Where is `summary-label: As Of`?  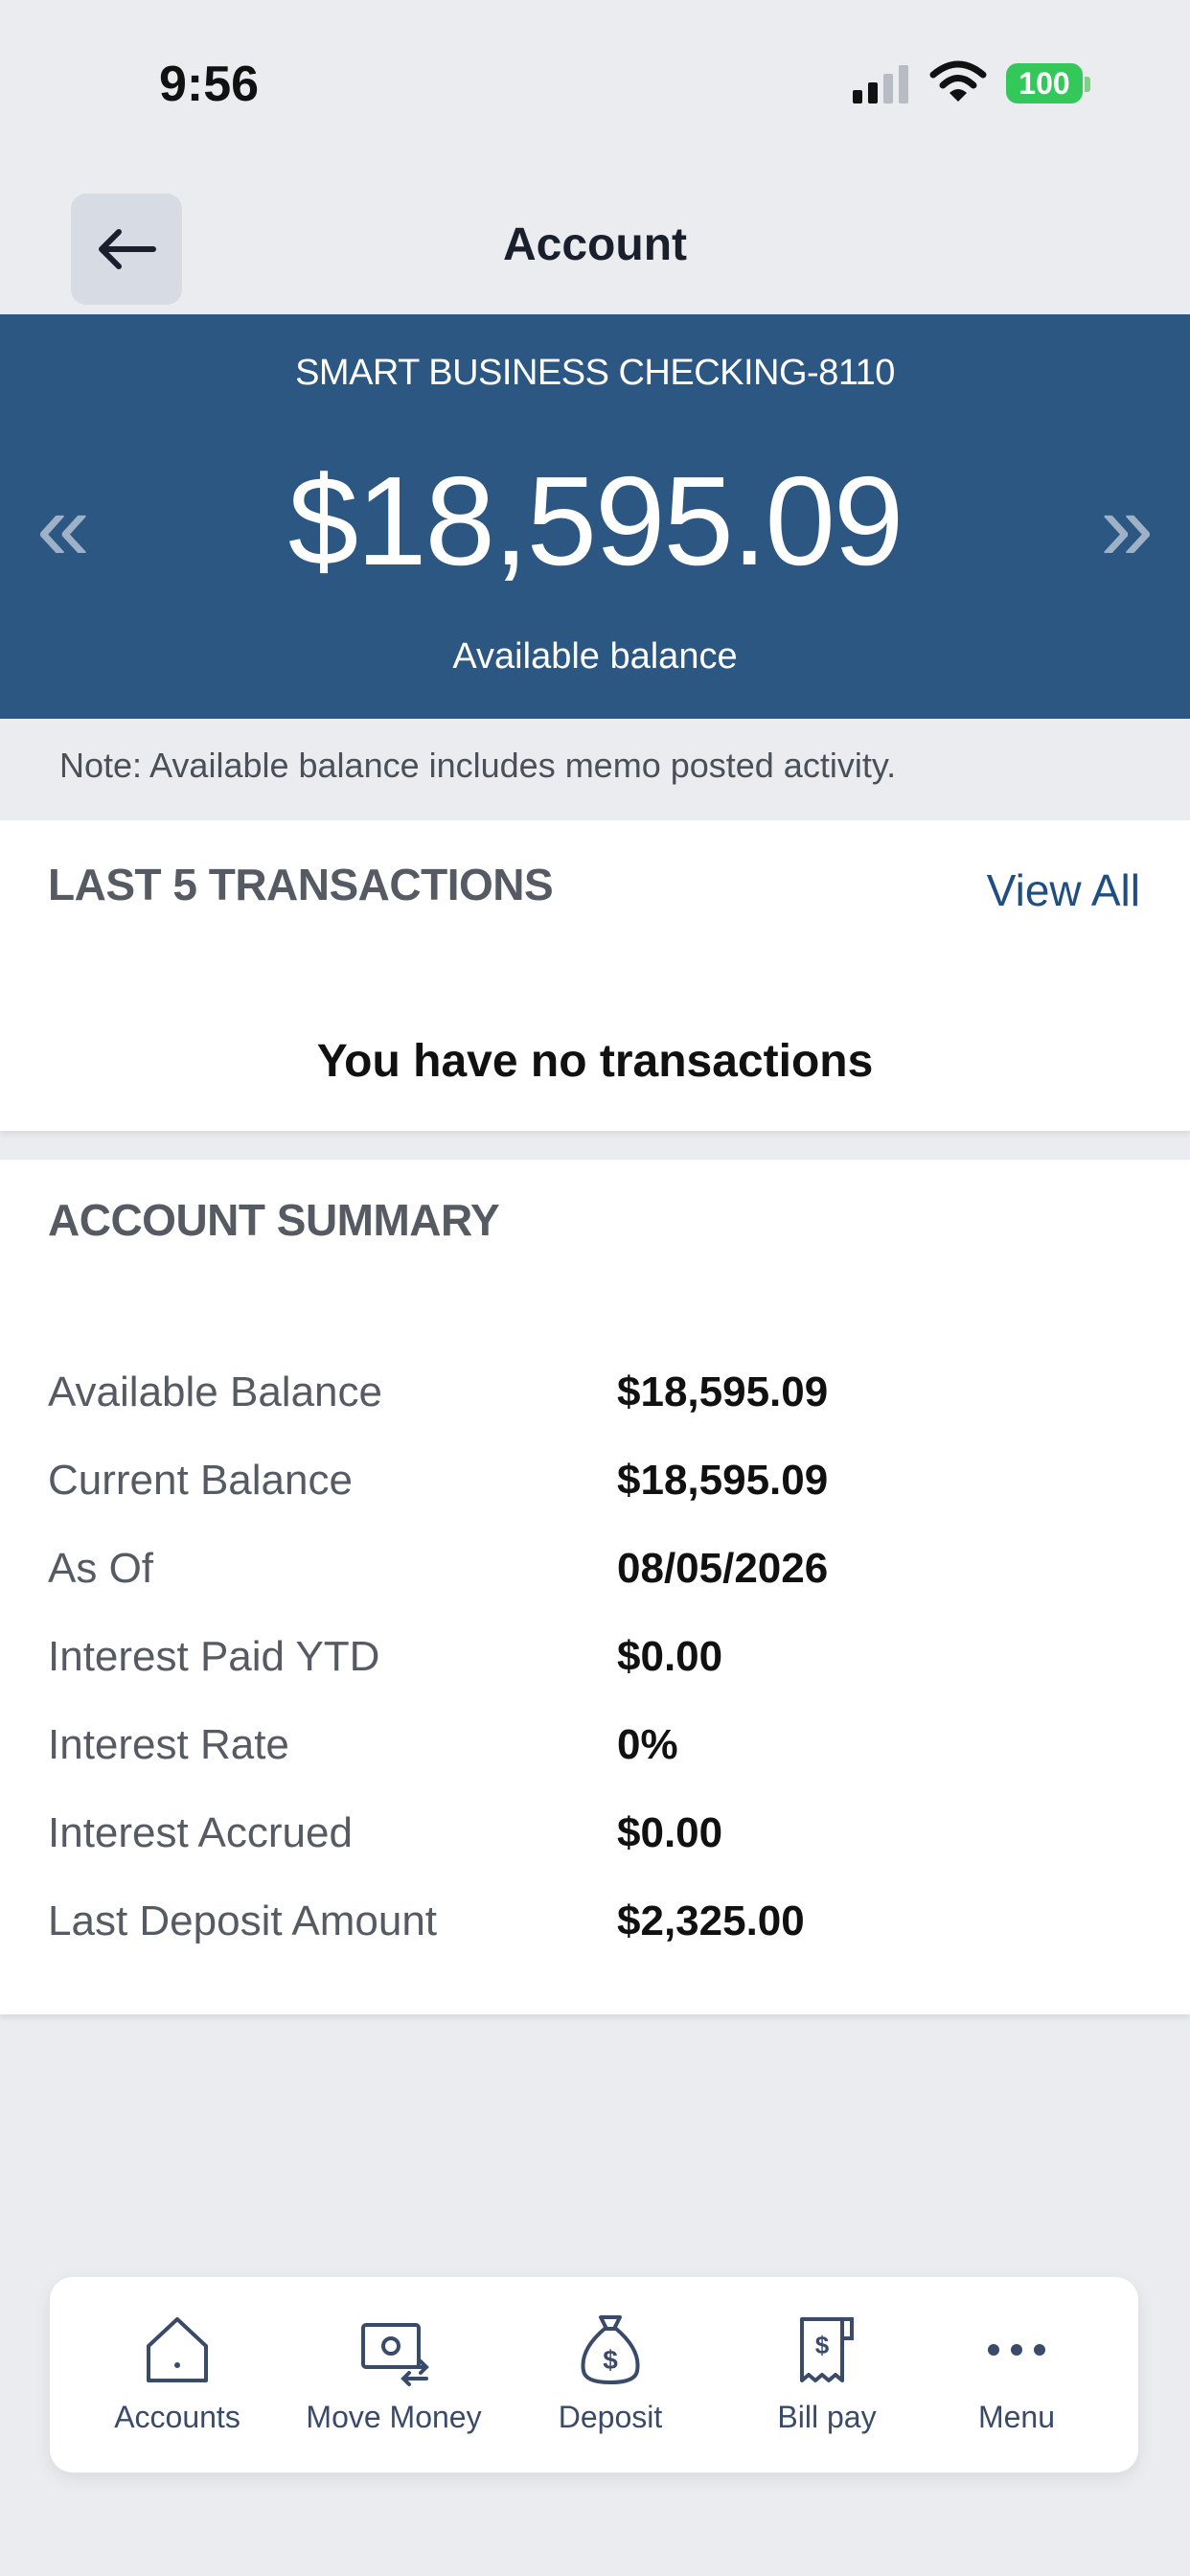 summary-label: As Of is located at coordinates (101, 1568).